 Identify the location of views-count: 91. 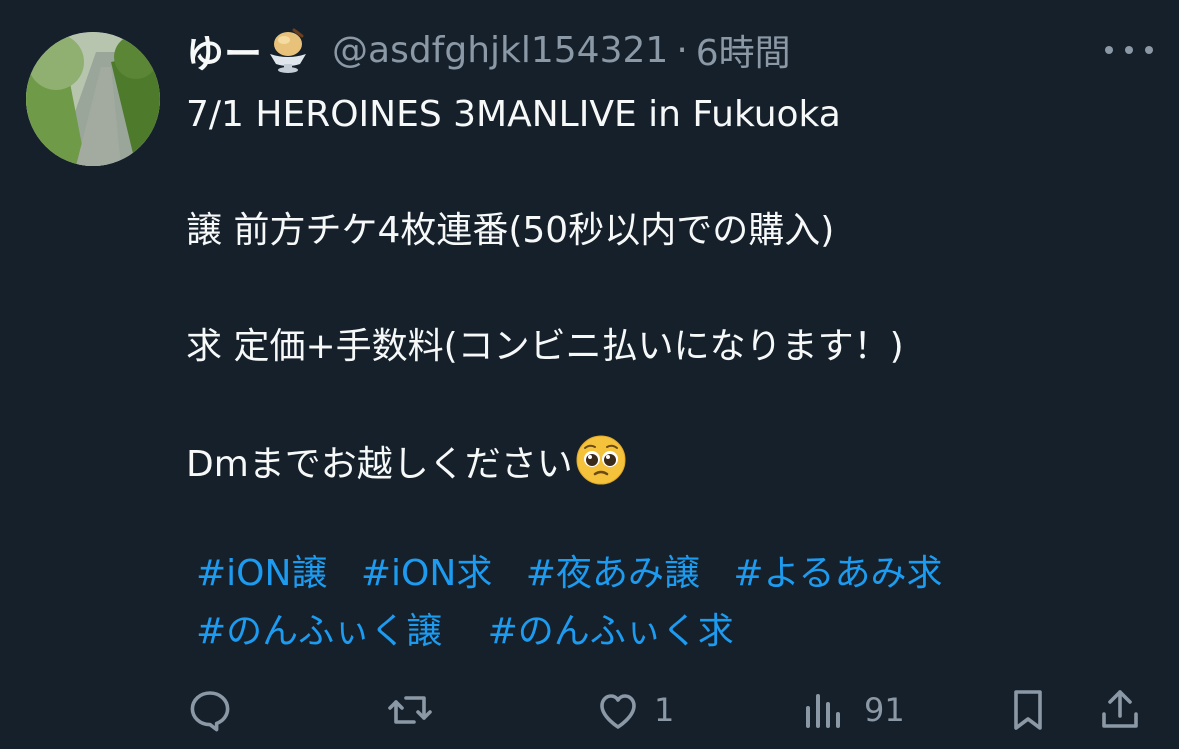
(884, 710).